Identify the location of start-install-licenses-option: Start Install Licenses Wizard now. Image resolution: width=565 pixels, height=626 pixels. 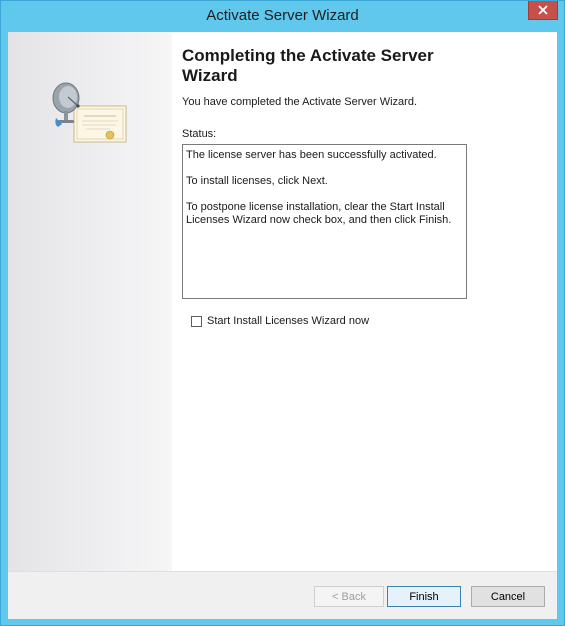
(280, 321).